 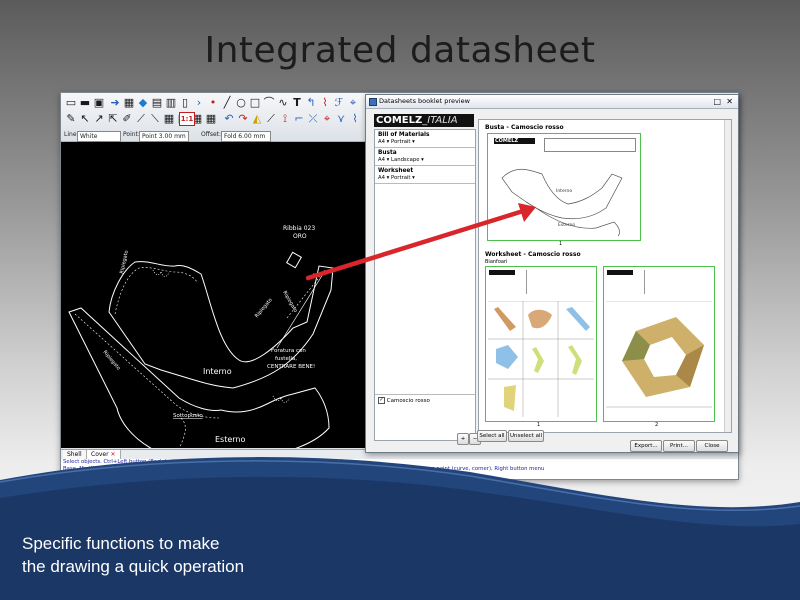 What do you see at coordinates (115, 103) in the screenshot?
I see `arrow-icon: ➜` at bounding box center [115, 103].